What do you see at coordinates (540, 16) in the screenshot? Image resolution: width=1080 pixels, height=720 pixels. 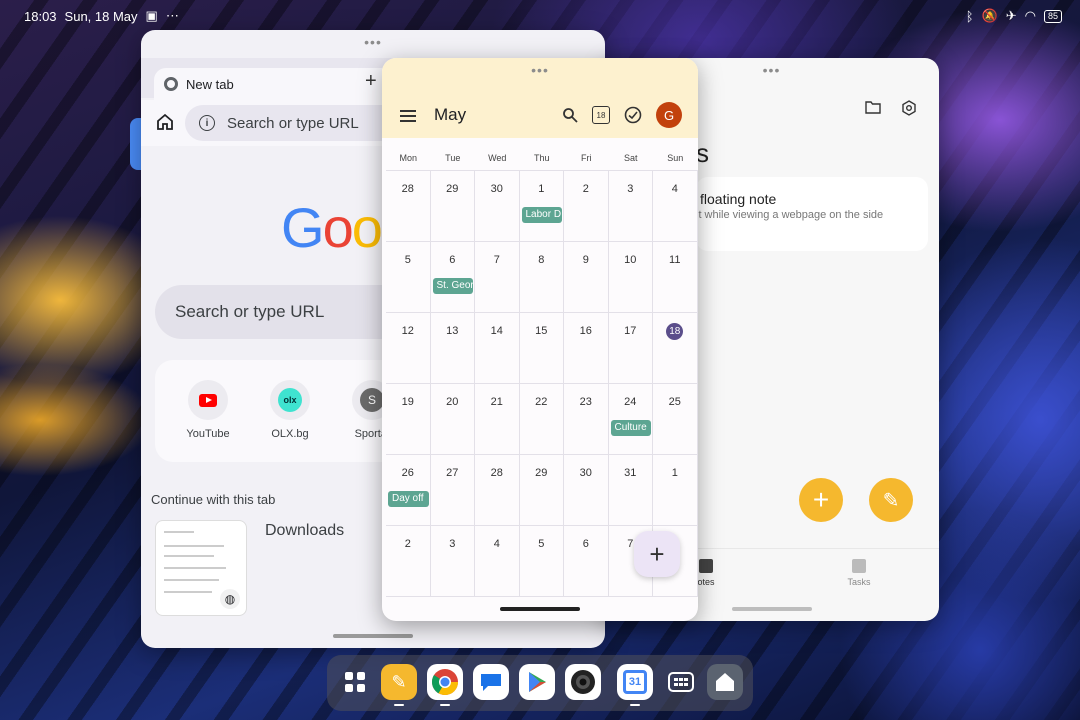 I see `status-bar: 18:03 Sun, 18 May ▣ ⋯ ᛒ 🔕 ✈ ◠ 85` at bounding box center [540, 16].